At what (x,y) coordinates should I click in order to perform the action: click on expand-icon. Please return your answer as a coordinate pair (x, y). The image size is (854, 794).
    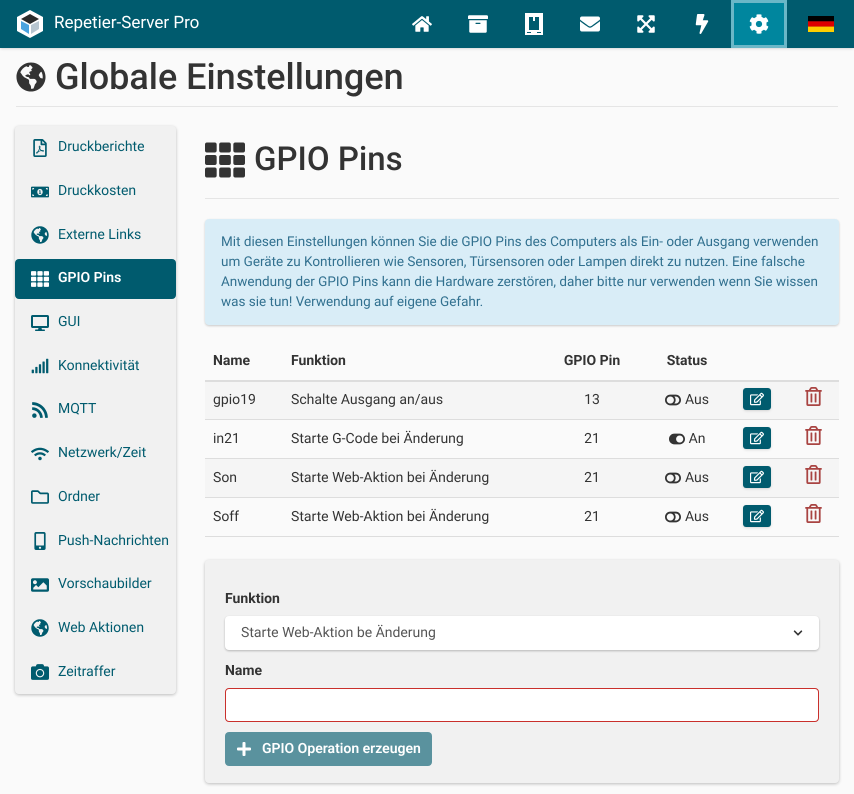
    Looking at the image, I should click on (646, 24).